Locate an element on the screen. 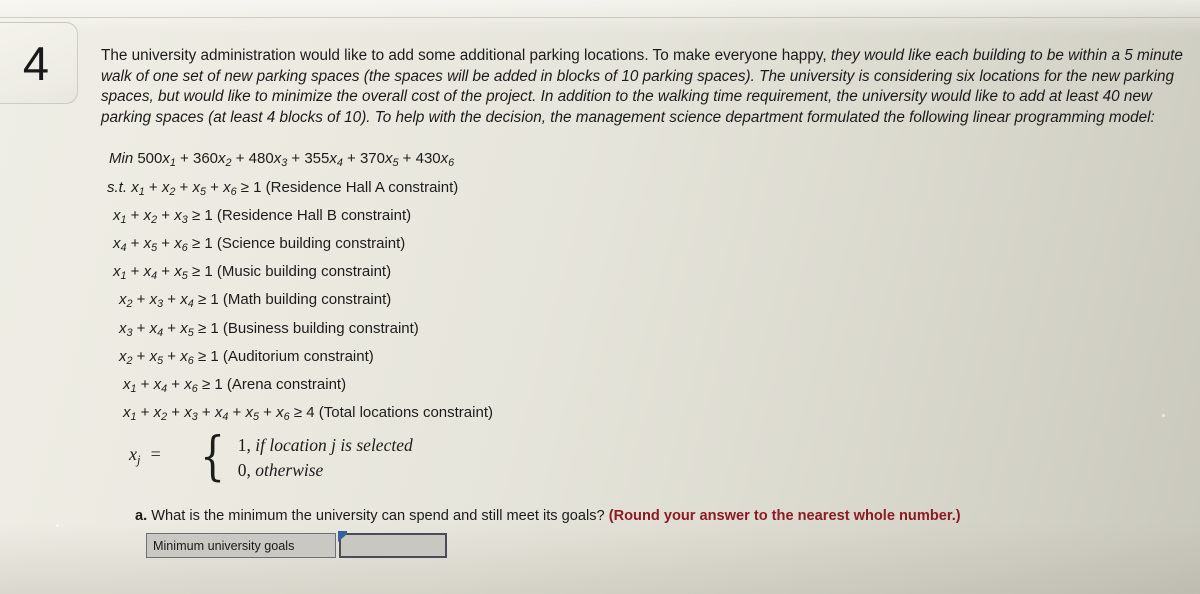  left-brace-glyph: { is located at coordinates (212, 456).